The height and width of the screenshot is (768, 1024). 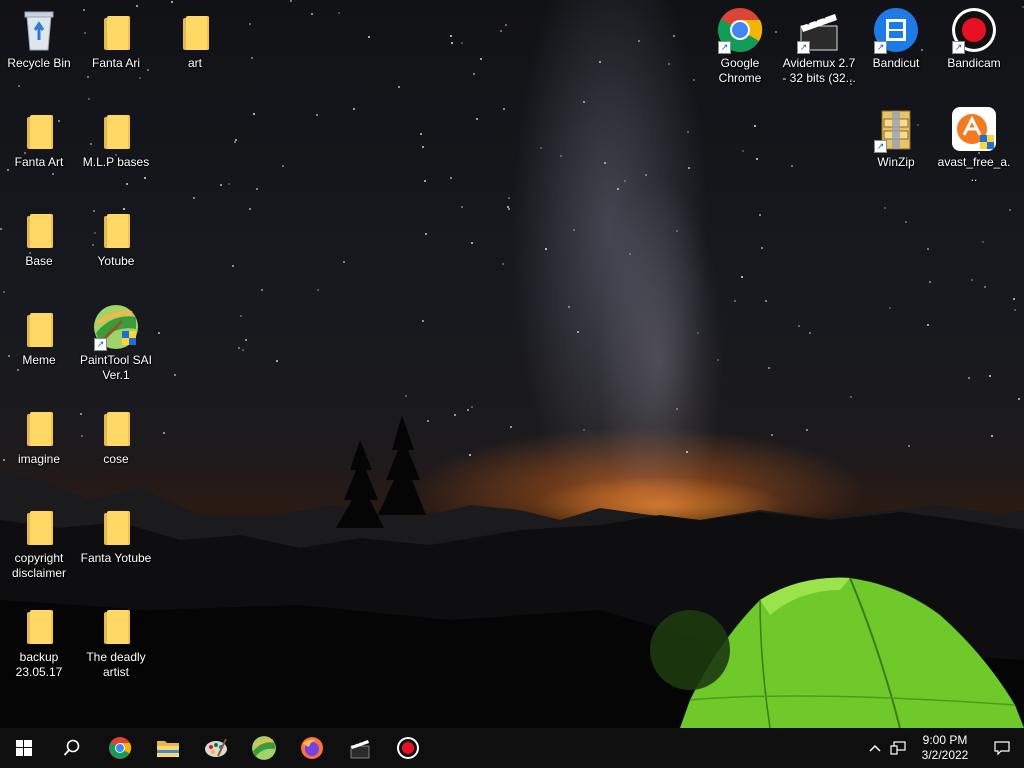 What do you see at coordinates (116, 327) in the screenshot?
I see `painttool-sai-icon: ↗` at bounding box center [116, 327].